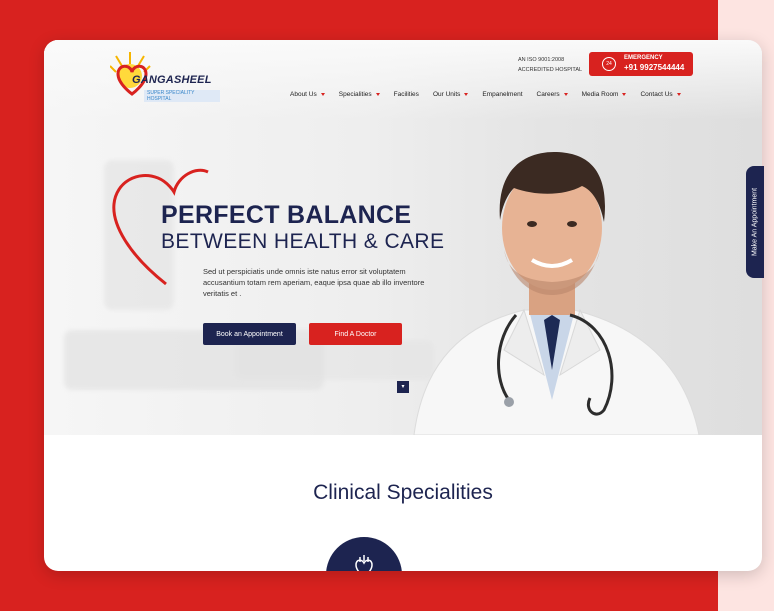 The width and height of the screenshot is (774, 611). Describe the element at coordinates (541, 60) in the screenshot. I see `iso-line-1: AN ISO 9001:2008` at that location.